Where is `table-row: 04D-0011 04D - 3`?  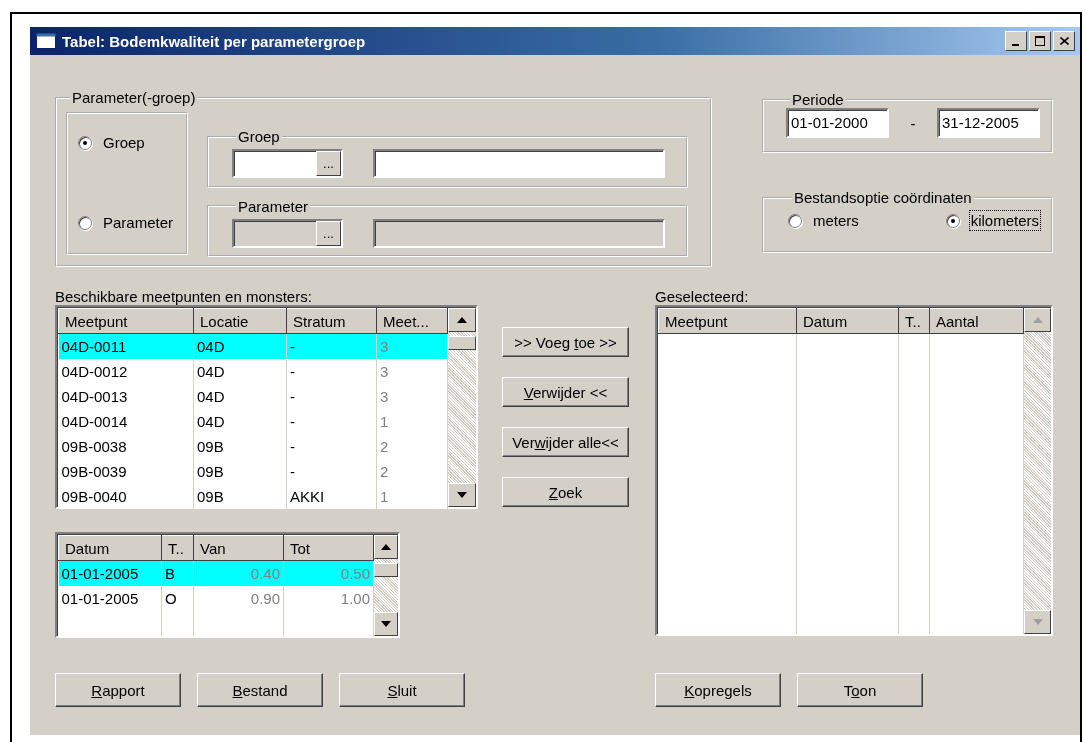 table-row: 04D-0011 04D - 3 is located at coordinates (253, 346).